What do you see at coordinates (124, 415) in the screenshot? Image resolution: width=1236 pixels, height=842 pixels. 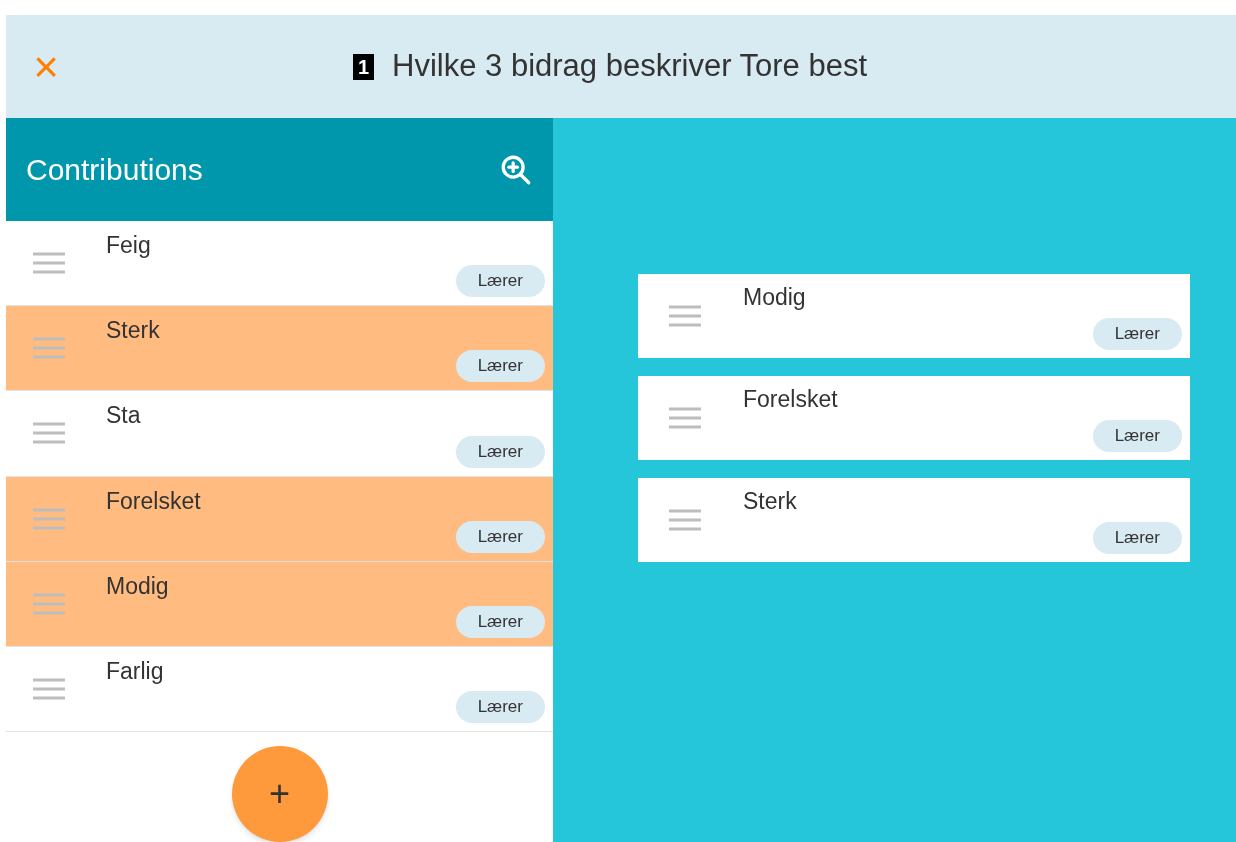 I see `contribution-text: Sta` at bounding box center [124, 415].